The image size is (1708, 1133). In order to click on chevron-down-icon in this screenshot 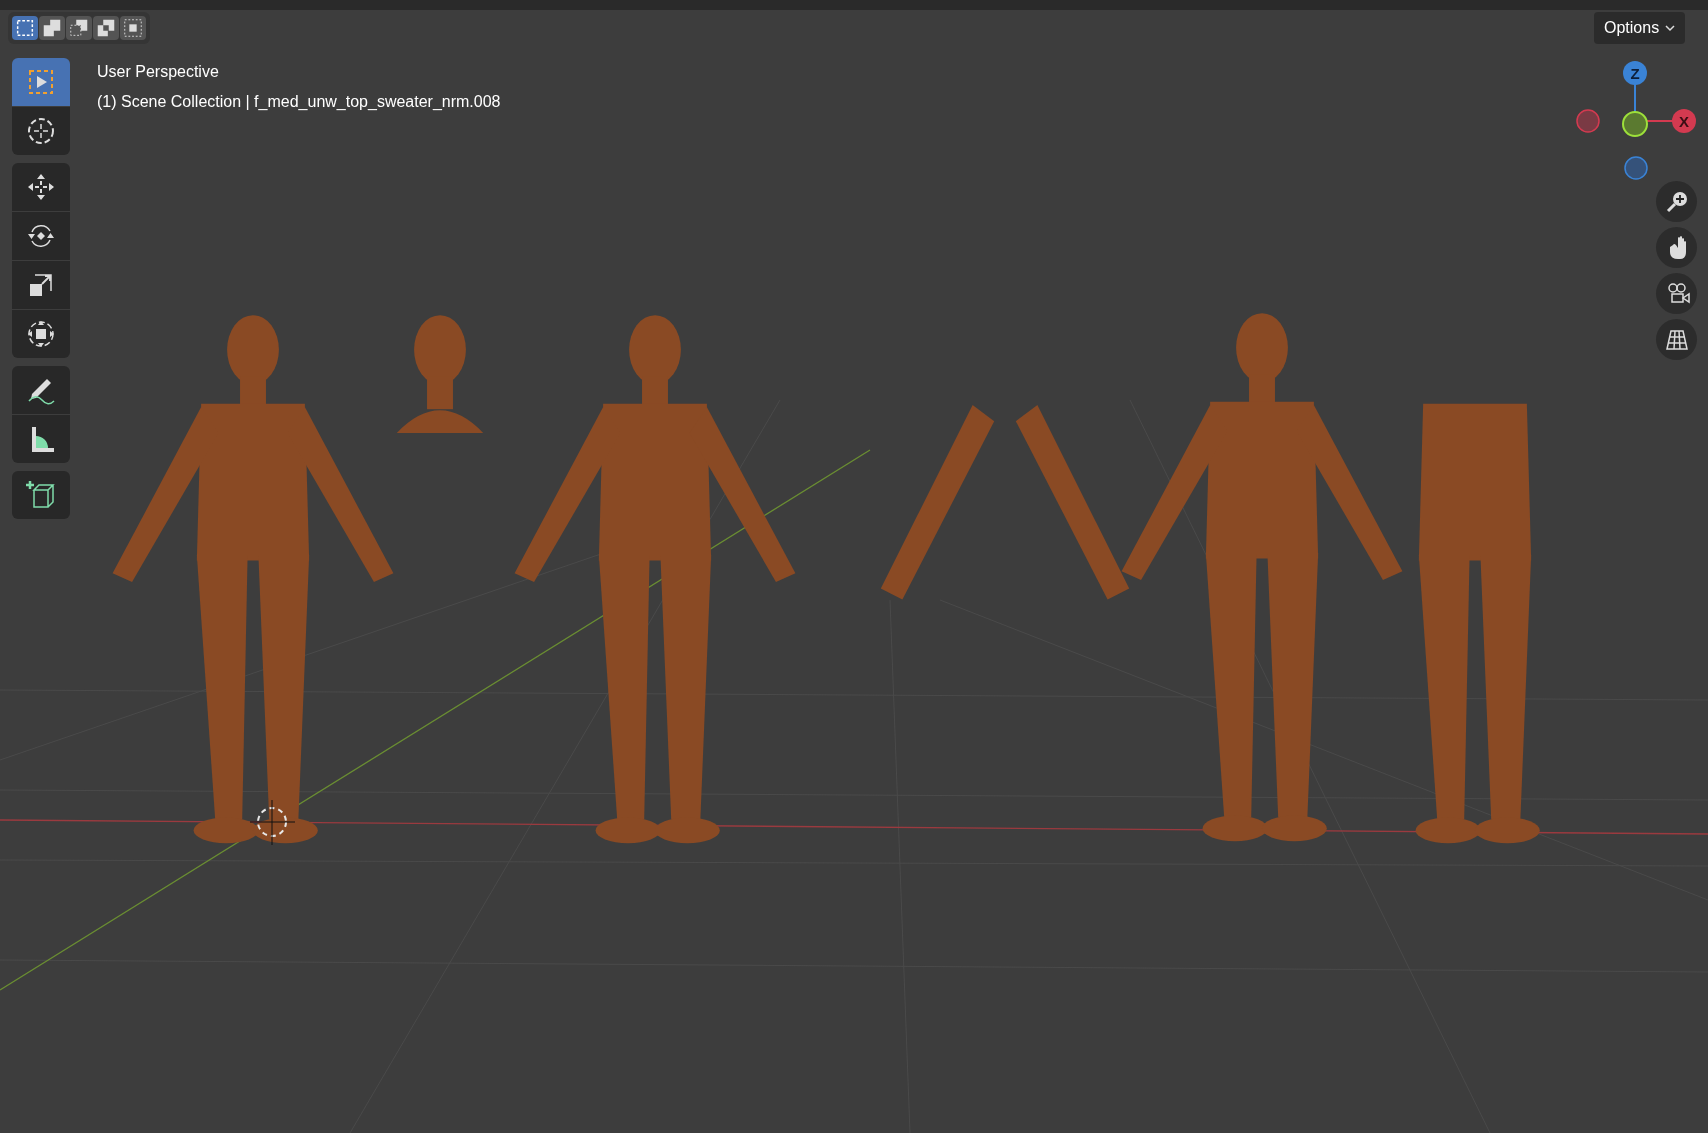, I will do `click(1670, 28)`.